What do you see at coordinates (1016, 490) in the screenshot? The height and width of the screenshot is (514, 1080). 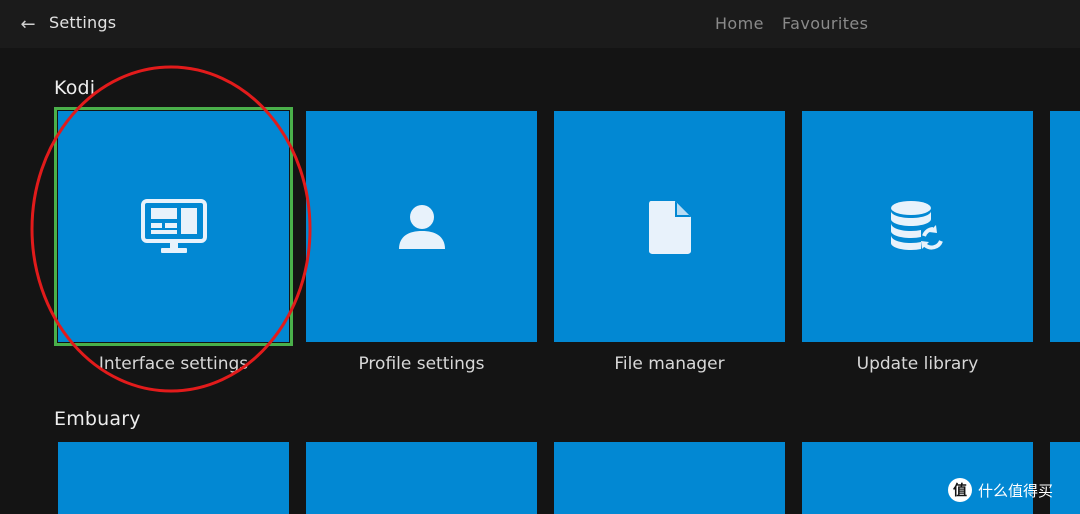 I see `watermark-text: 什么值得买` at bounding box center [1016, 490].